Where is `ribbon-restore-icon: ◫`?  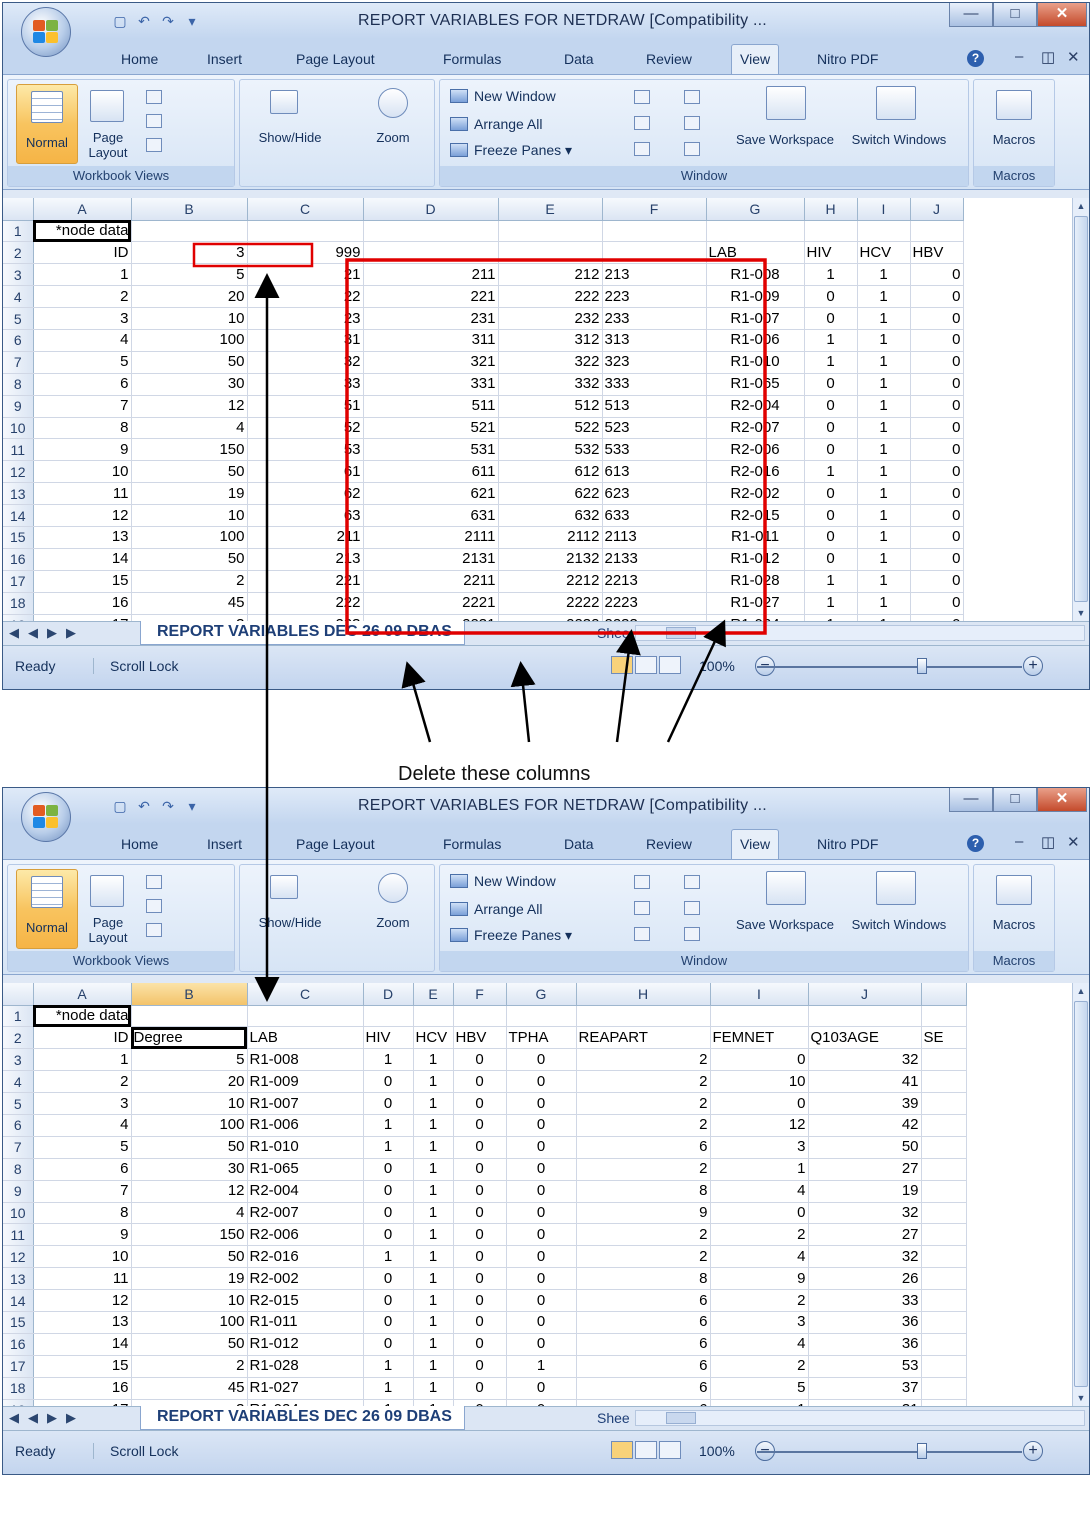 ribbon-restore-icon: ◫ is located at coordinates (1048, 57).